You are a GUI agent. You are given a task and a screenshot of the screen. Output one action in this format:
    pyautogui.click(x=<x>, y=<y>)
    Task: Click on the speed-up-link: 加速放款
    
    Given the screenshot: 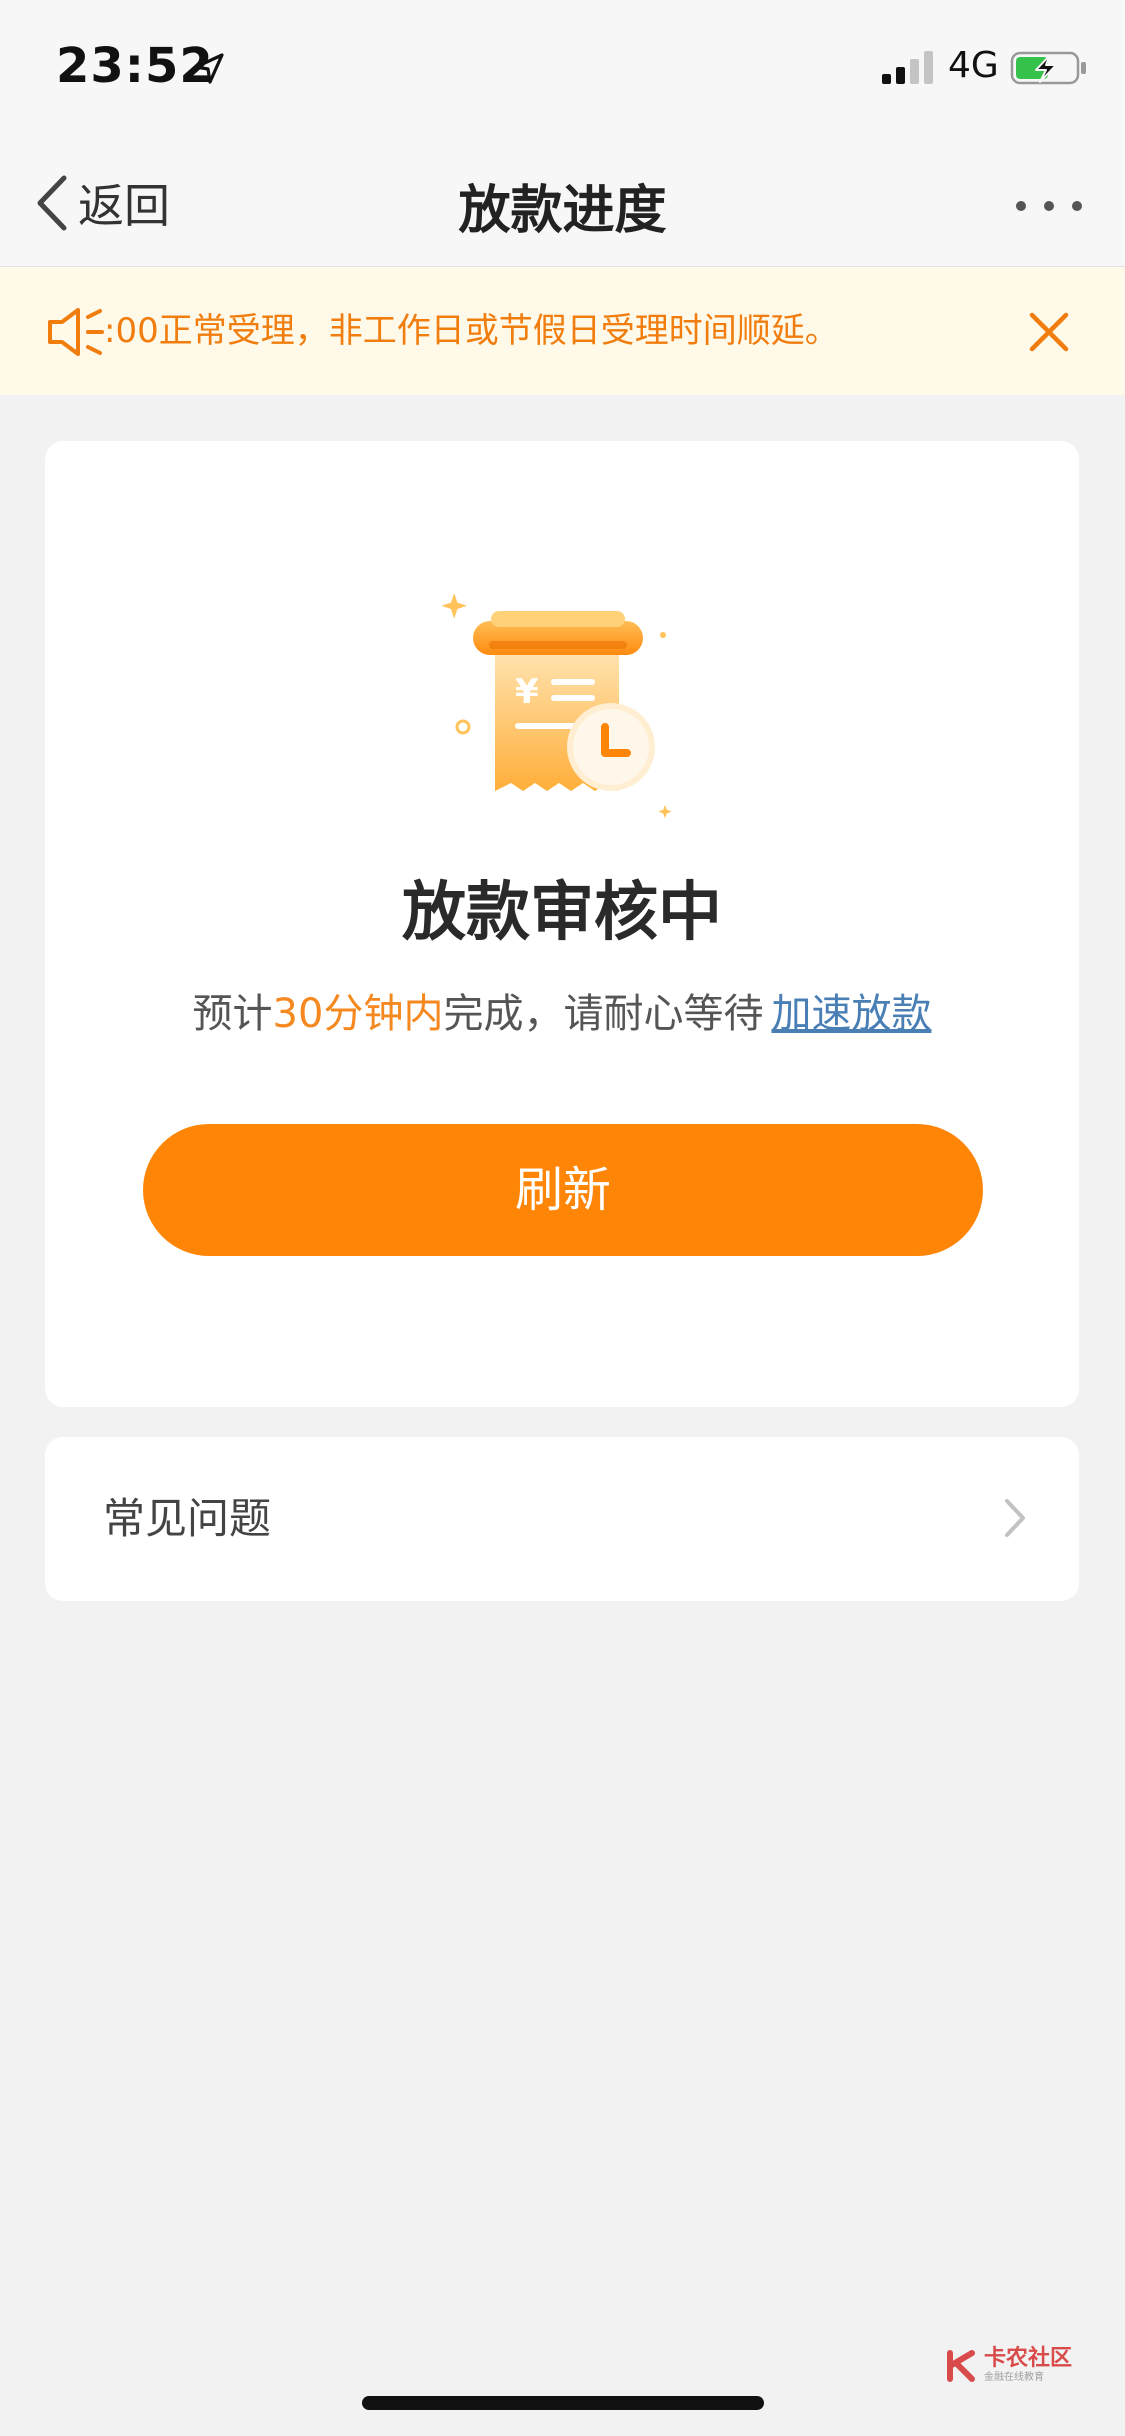 What is the action you would take?
    pyautogui.click(x=851, y=1014)
    